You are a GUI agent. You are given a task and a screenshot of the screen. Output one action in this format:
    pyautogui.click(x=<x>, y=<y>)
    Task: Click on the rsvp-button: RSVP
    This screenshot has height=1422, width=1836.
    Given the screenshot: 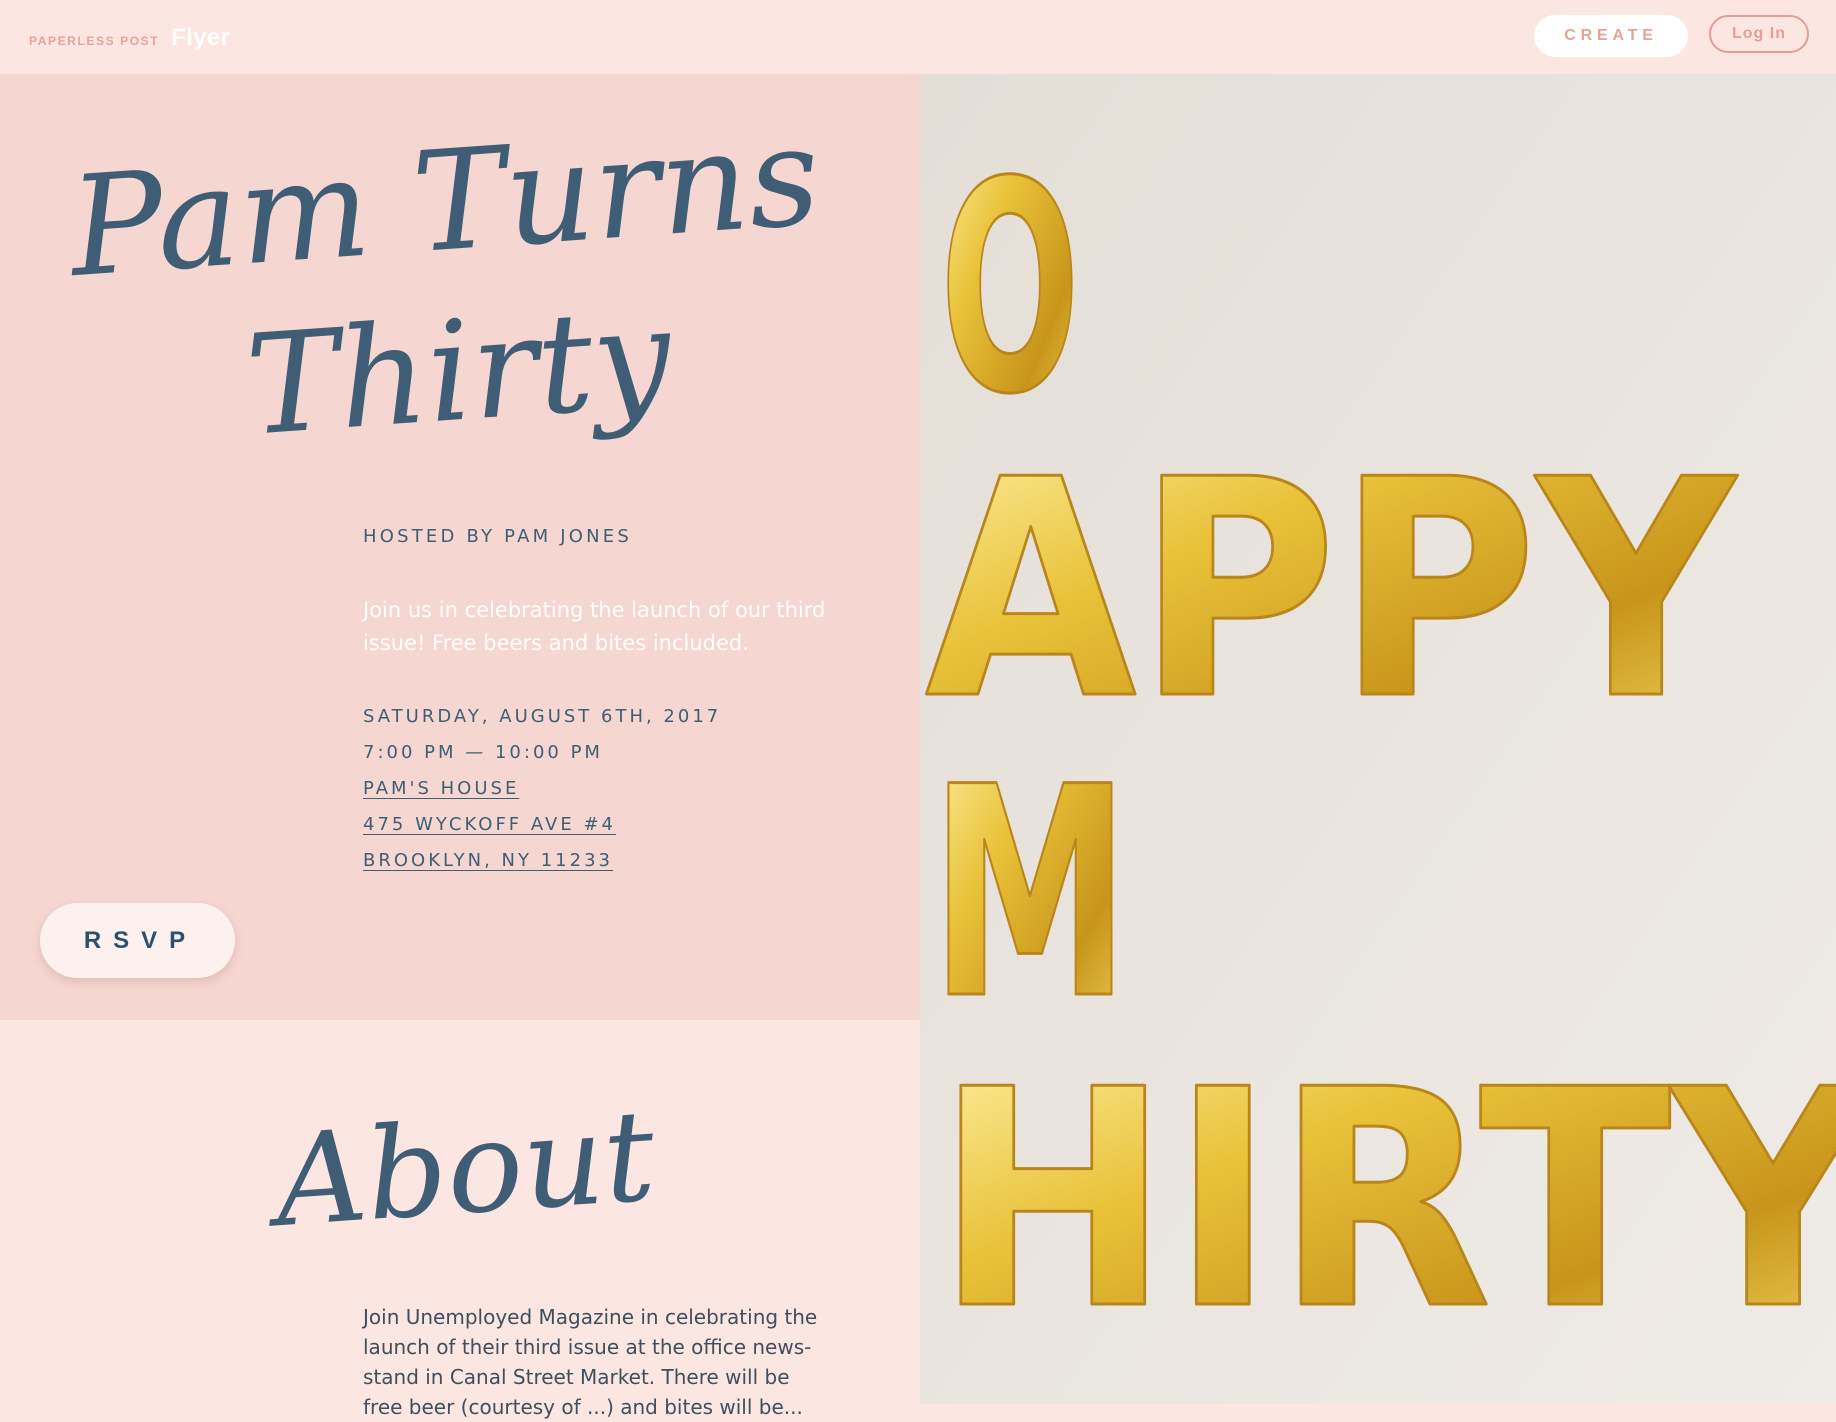 What is the action you would take?
    pyautogui.click(x=137, y=940)
    